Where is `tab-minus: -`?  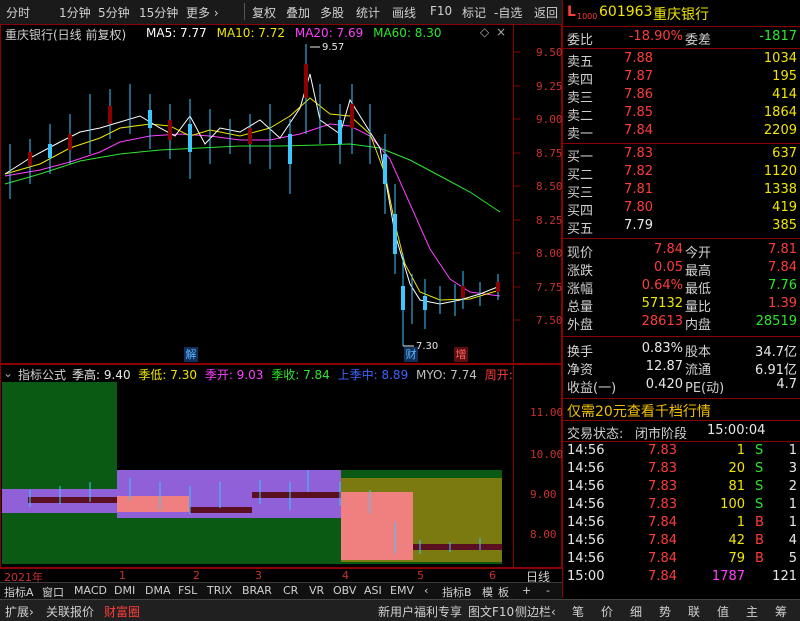
tab-minus: - is located at coordinates (548, 590).